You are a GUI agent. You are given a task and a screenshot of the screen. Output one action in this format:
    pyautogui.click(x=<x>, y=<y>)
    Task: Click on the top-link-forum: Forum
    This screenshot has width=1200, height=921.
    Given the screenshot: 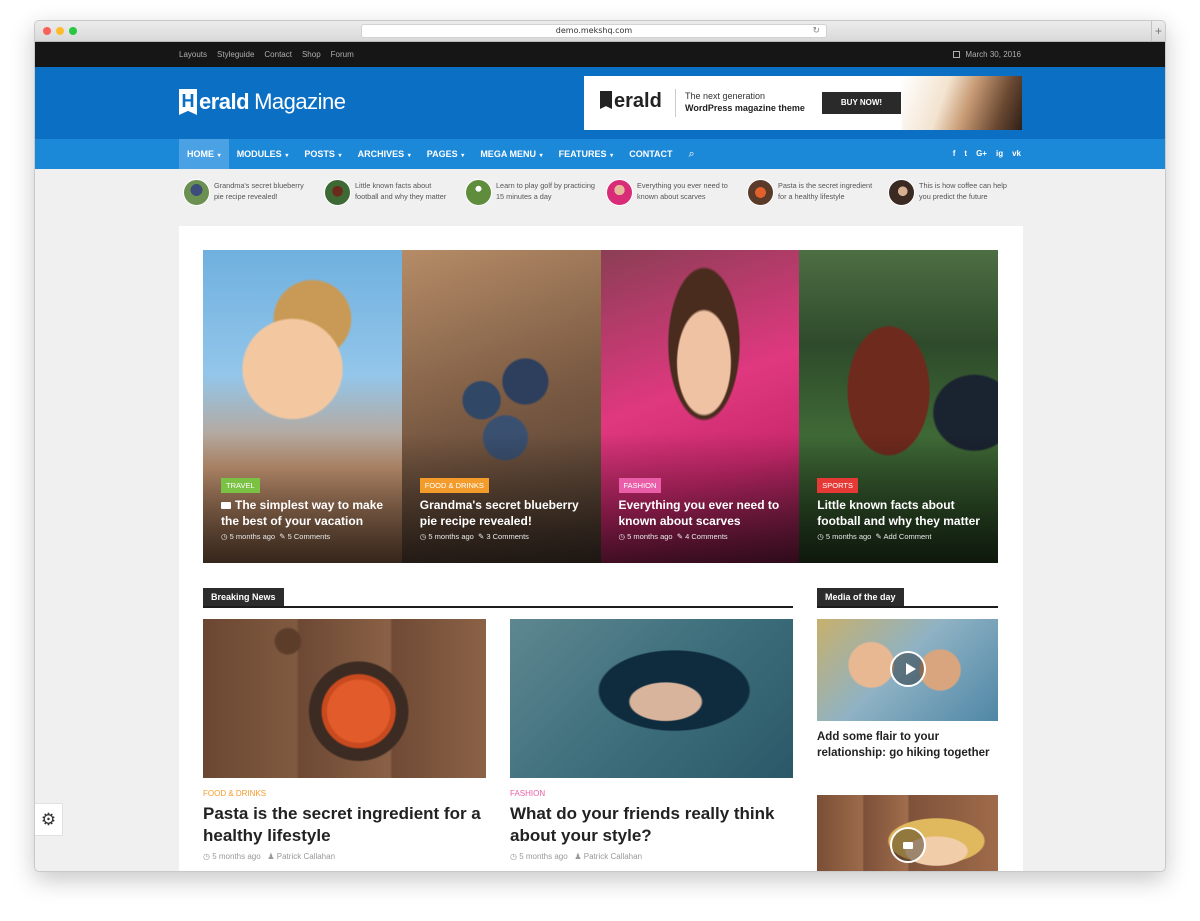 What is the action you would take?
    pyautogui.click(x=342, y=54)
    